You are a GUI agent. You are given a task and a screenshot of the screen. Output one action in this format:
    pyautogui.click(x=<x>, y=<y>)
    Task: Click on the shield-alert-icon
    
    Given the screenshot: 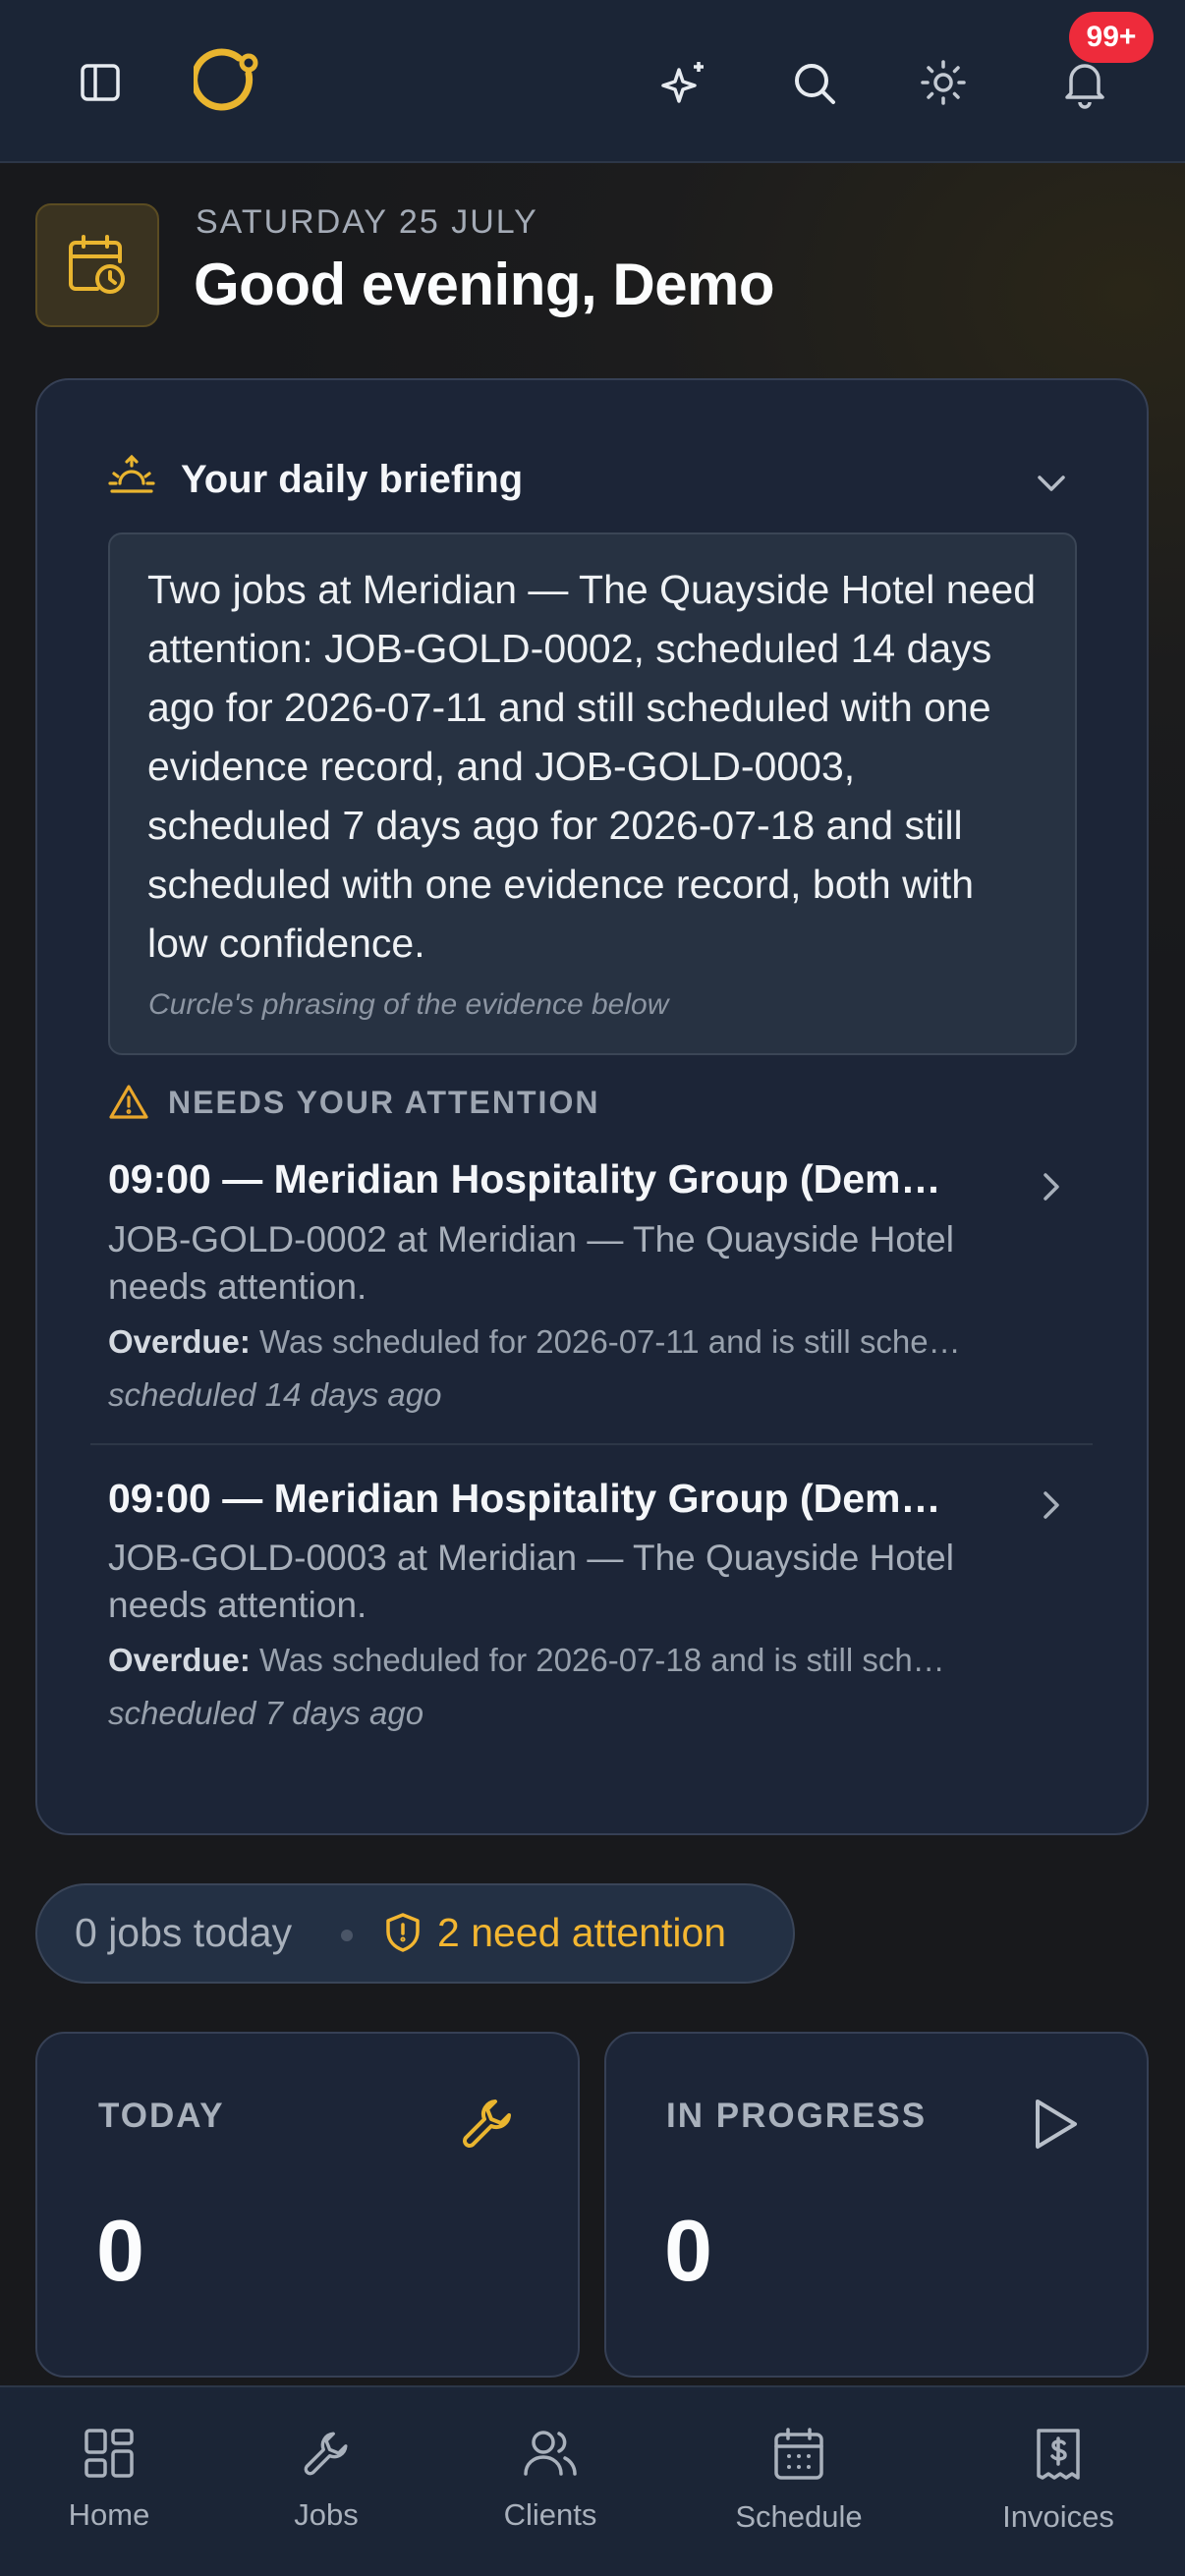 What is the action you would take?
    pyautogui.click(x=403, y=1935)
    